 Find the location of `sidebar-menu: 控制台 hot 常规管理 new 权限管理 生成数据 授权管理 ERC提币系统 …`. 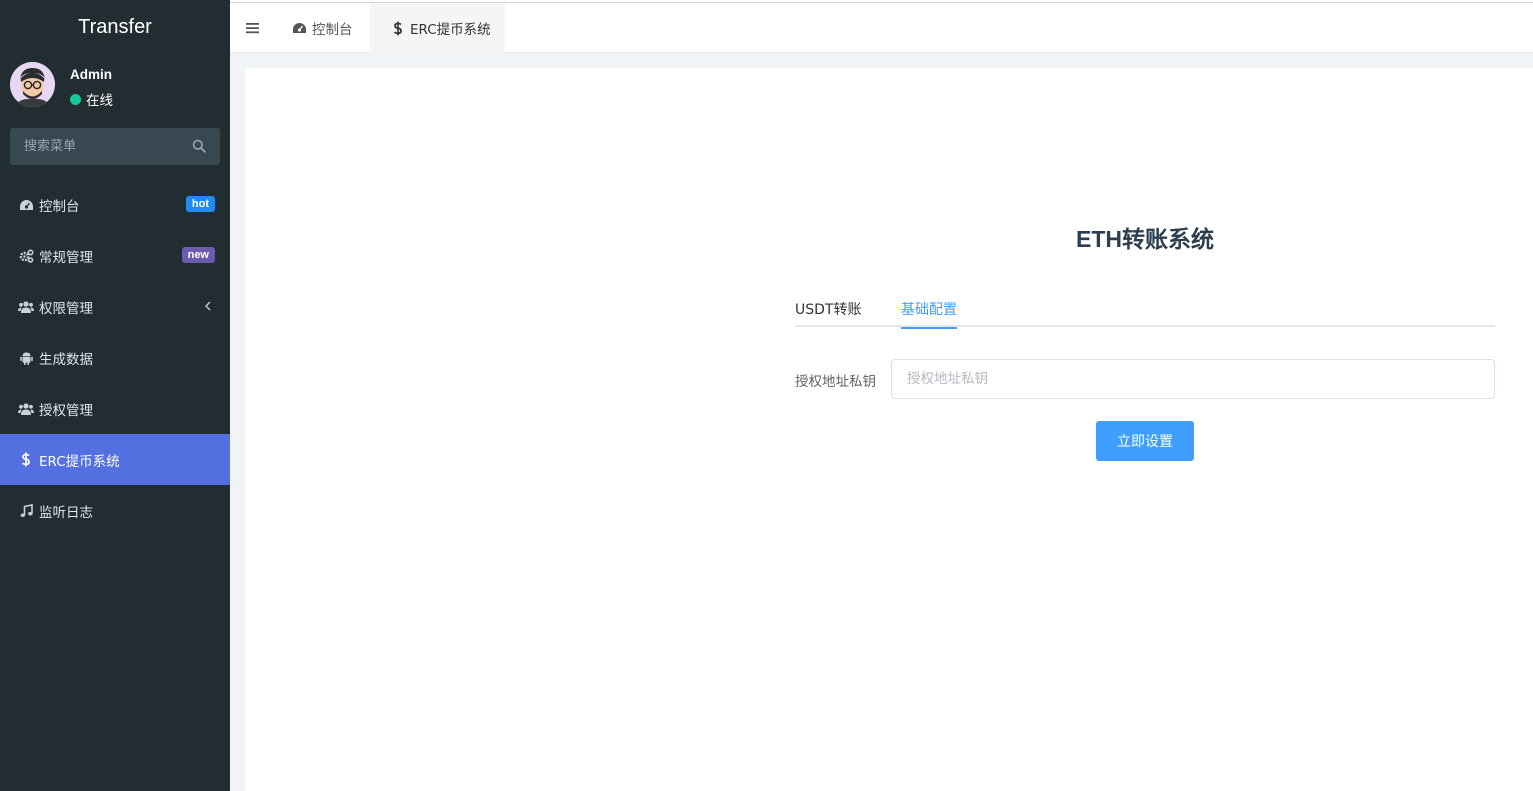

sidebar-menu: 控制台 hot 常规管理 new 权限管理 生成数据 授权管理 ERC提币系统 … is located at coordinates (115, 357).